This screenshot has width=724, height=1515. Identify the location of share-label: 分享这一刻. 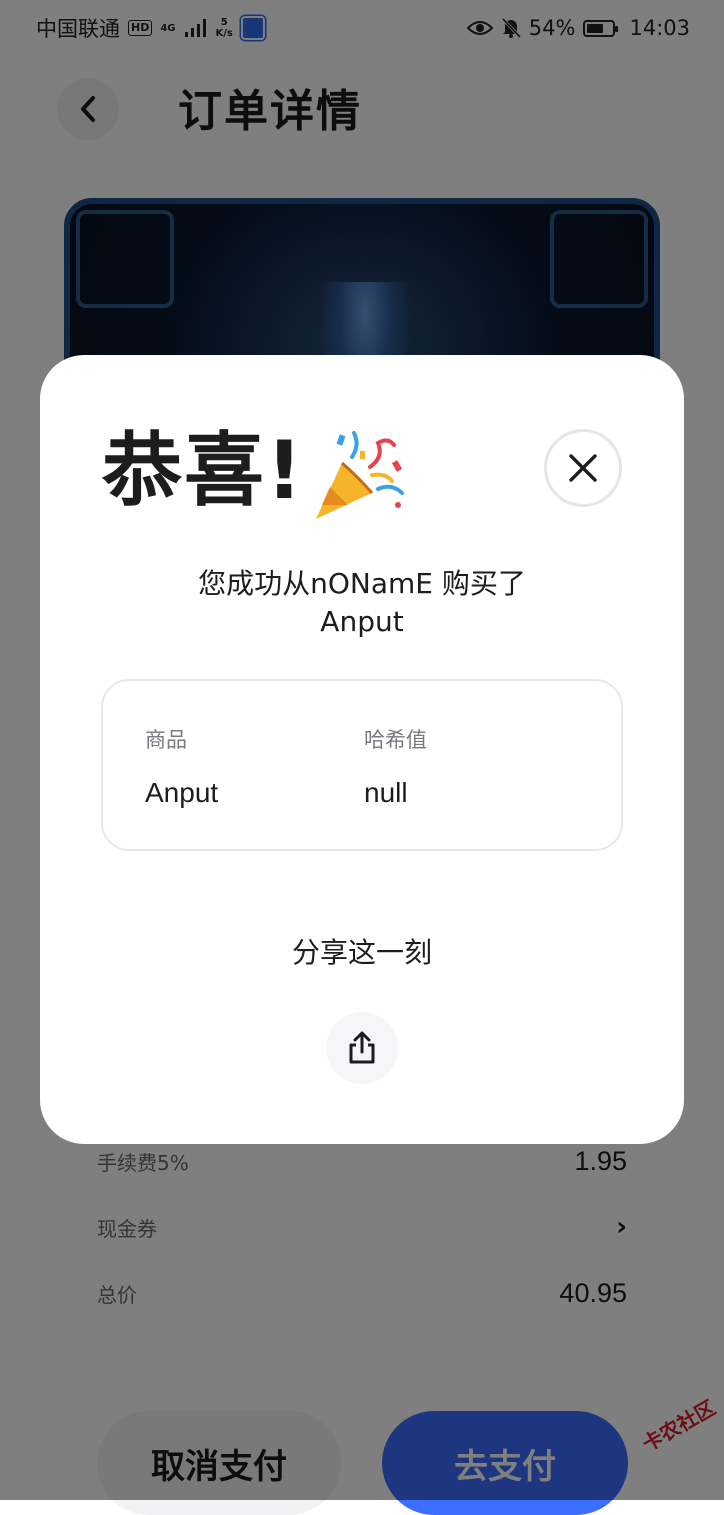
(361, 952).